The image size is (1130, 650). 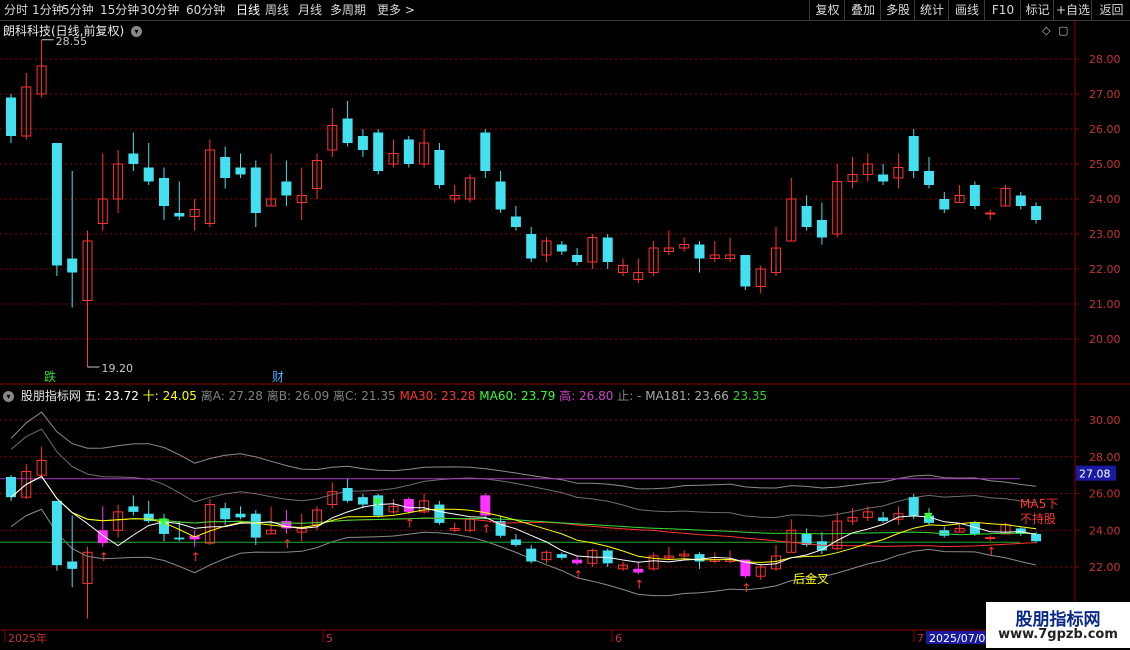 What do you see at coordinates (1095, 474) in the screenshot?
I see `price-tag: 27.08` at bounding box center [1095, 474].